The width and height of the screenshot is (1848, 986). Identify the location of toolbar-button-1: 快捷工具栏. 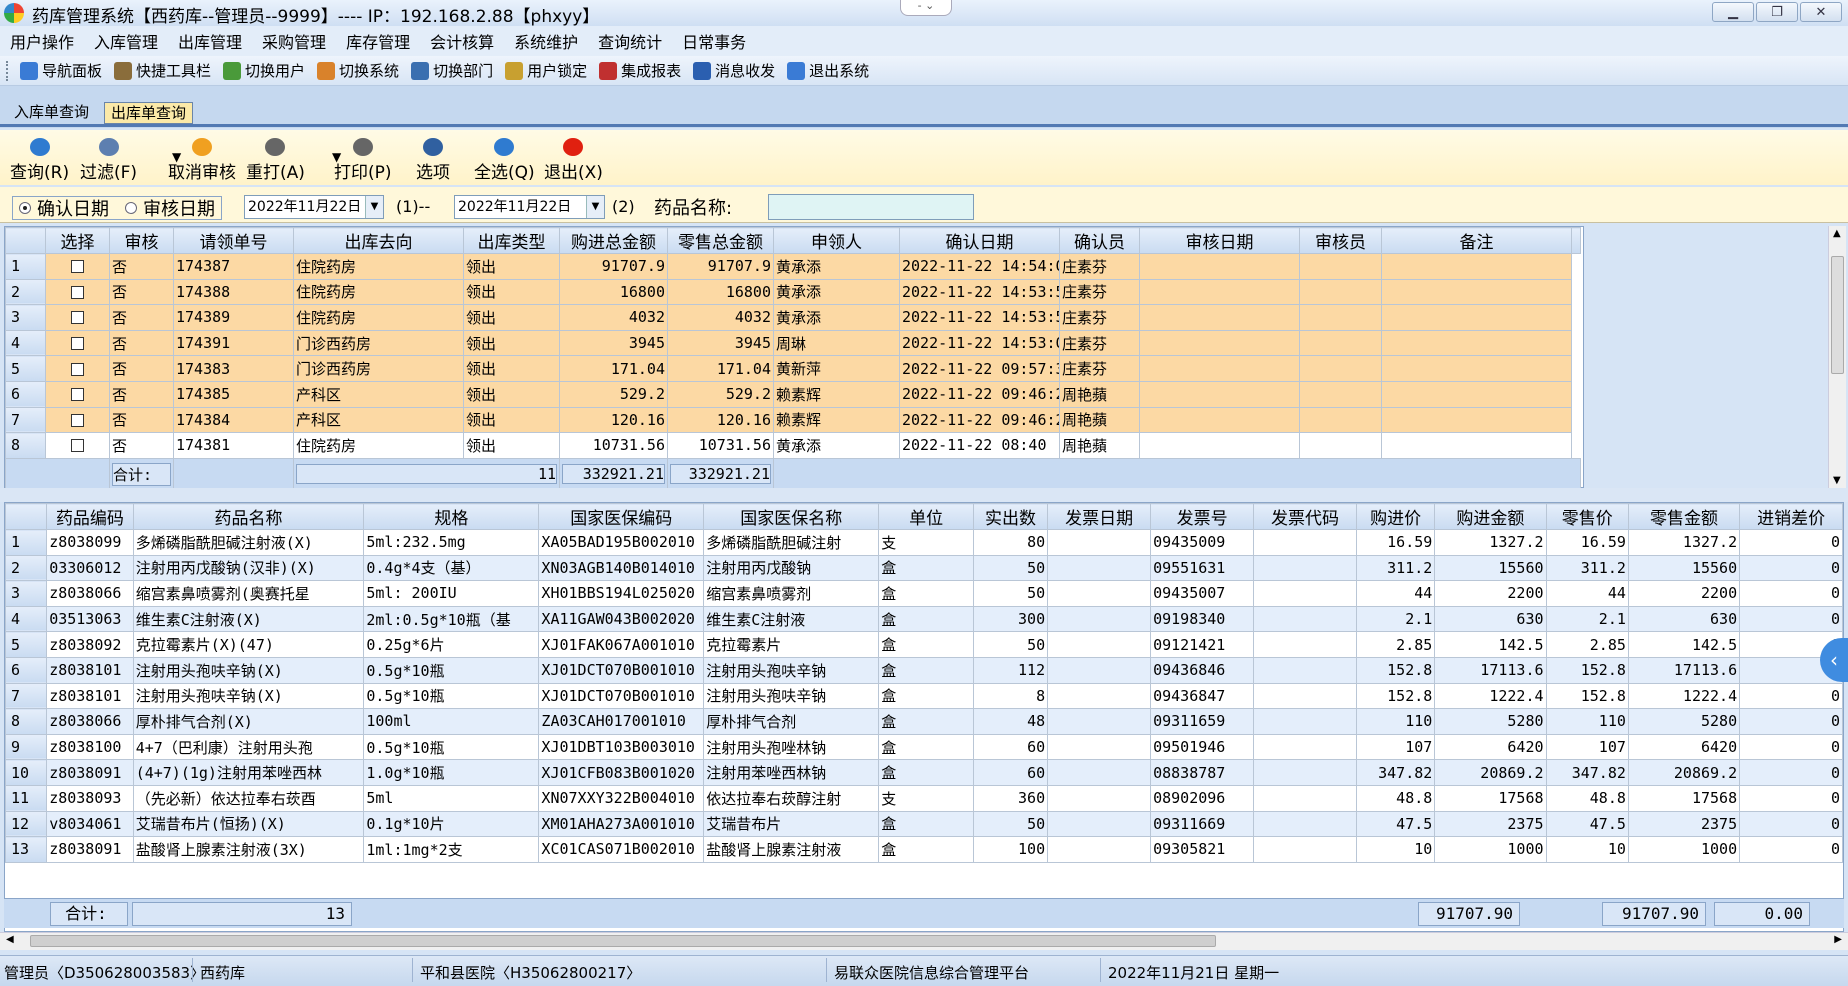
(162, 70).